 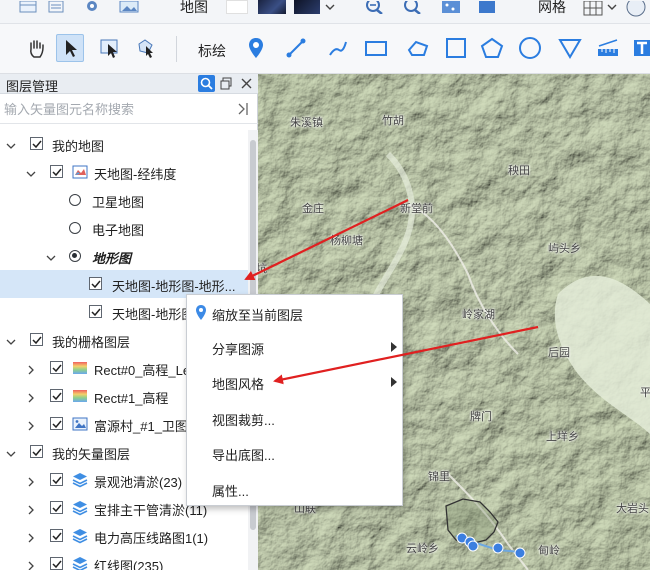 What do you see at coordinates (492, 48) in the screenshot?
I see `pentagon-icon` at bounding box center [492, 48].